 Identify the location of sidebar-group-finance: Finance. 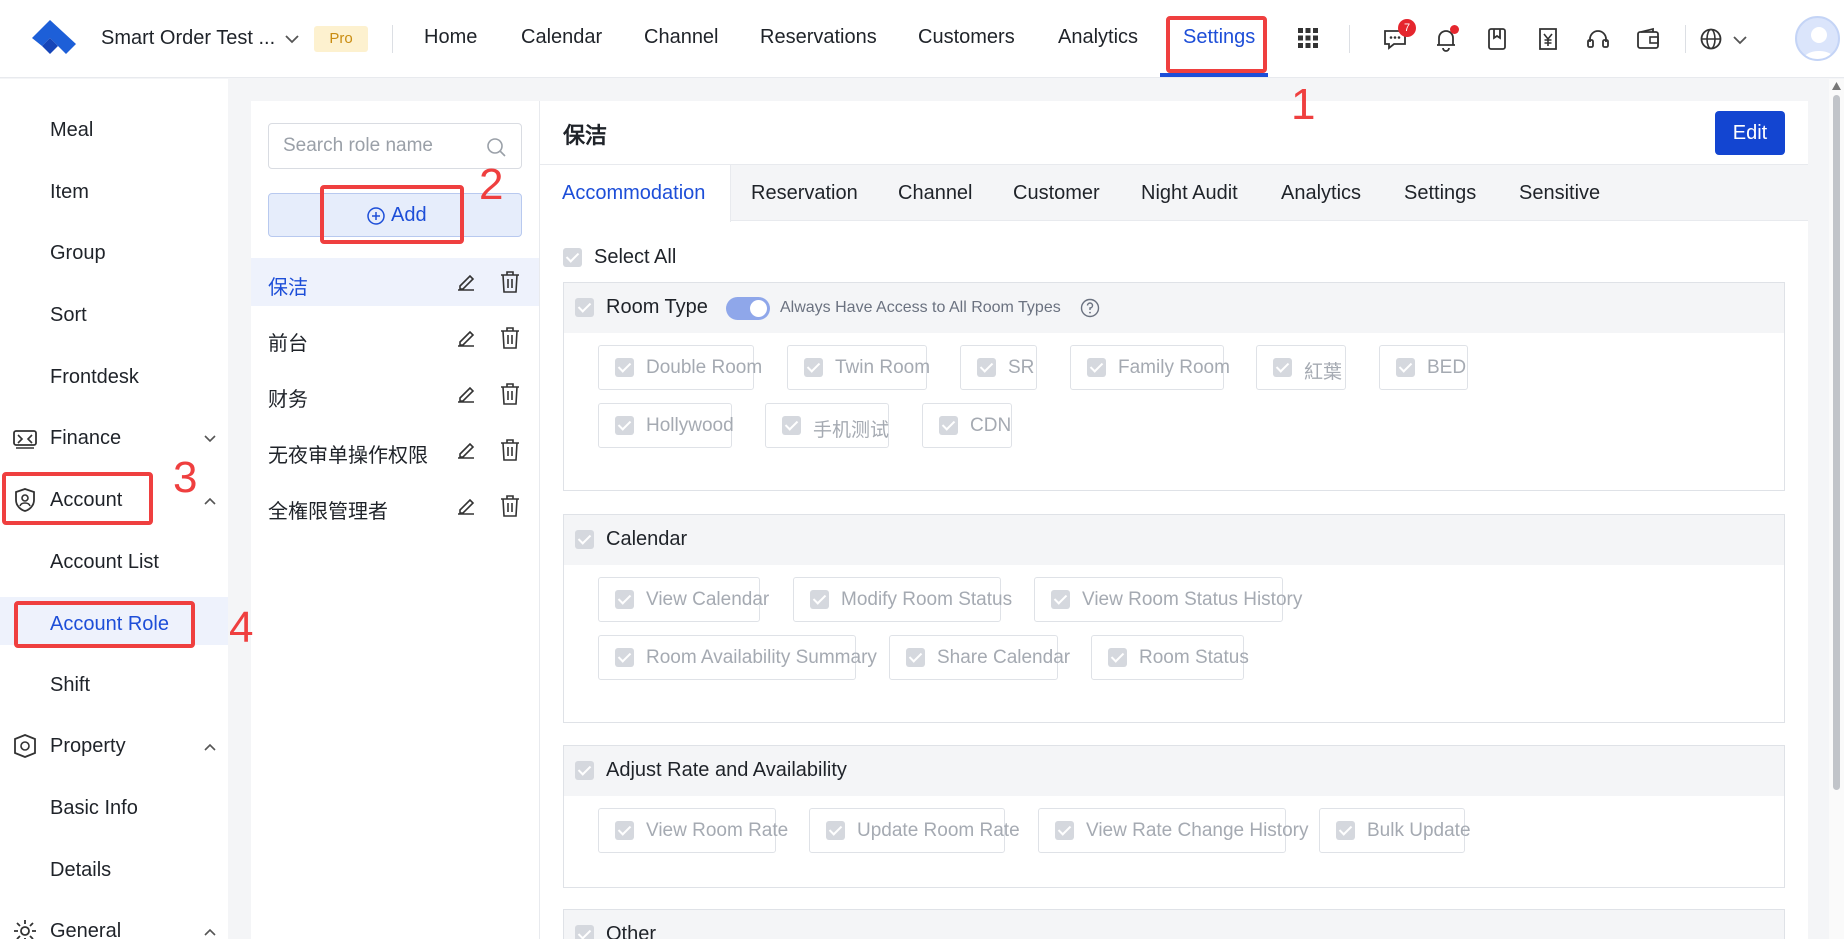
(115, 439).